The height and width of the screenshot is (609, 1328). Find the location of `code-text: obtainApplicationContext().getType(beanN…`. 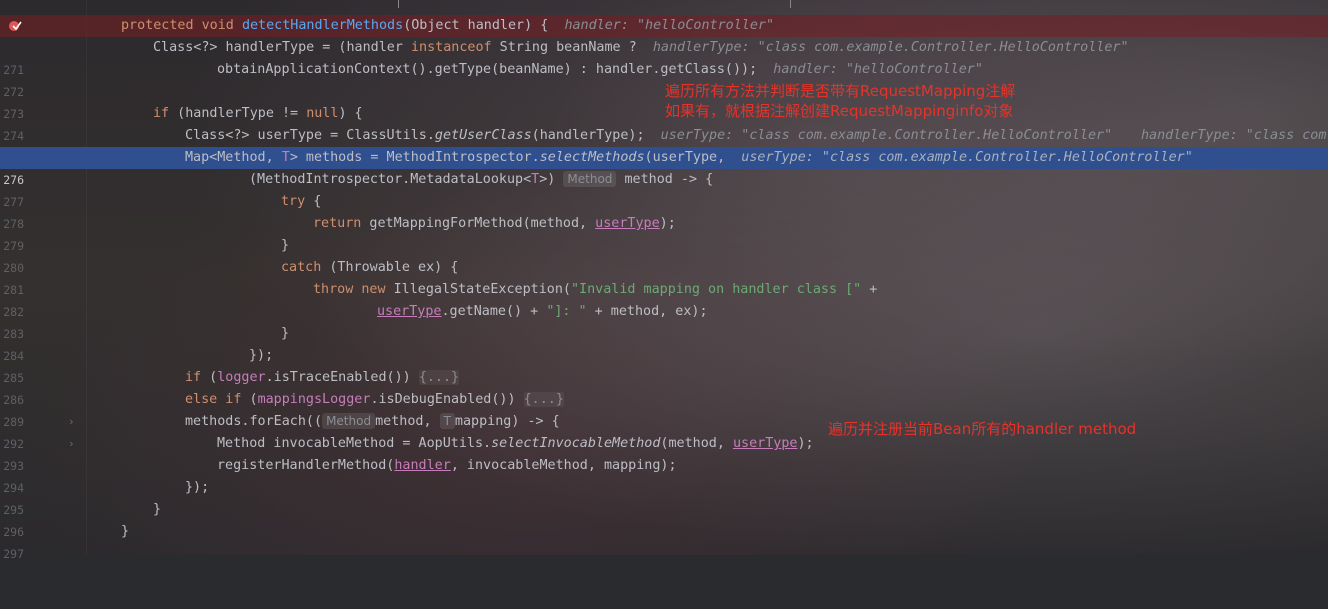

code-text: obtainApplicationContext().getType(beanN… is located at coordinates (600, 69).